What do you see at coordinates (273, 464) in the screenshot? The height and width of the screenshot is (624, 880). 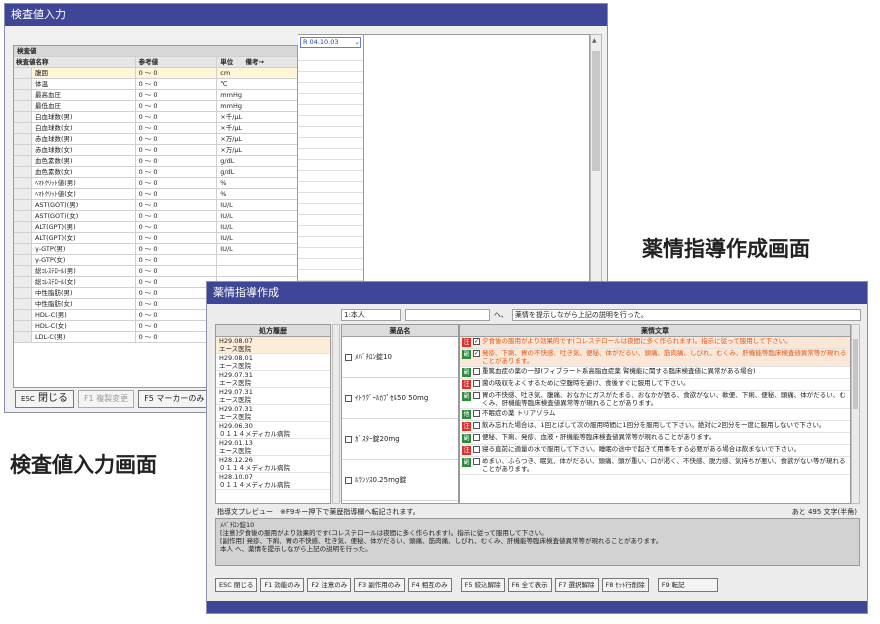 I see `history-item: H28.12.26 ０１１４メディカル病院` at bounding box center [273, 464].